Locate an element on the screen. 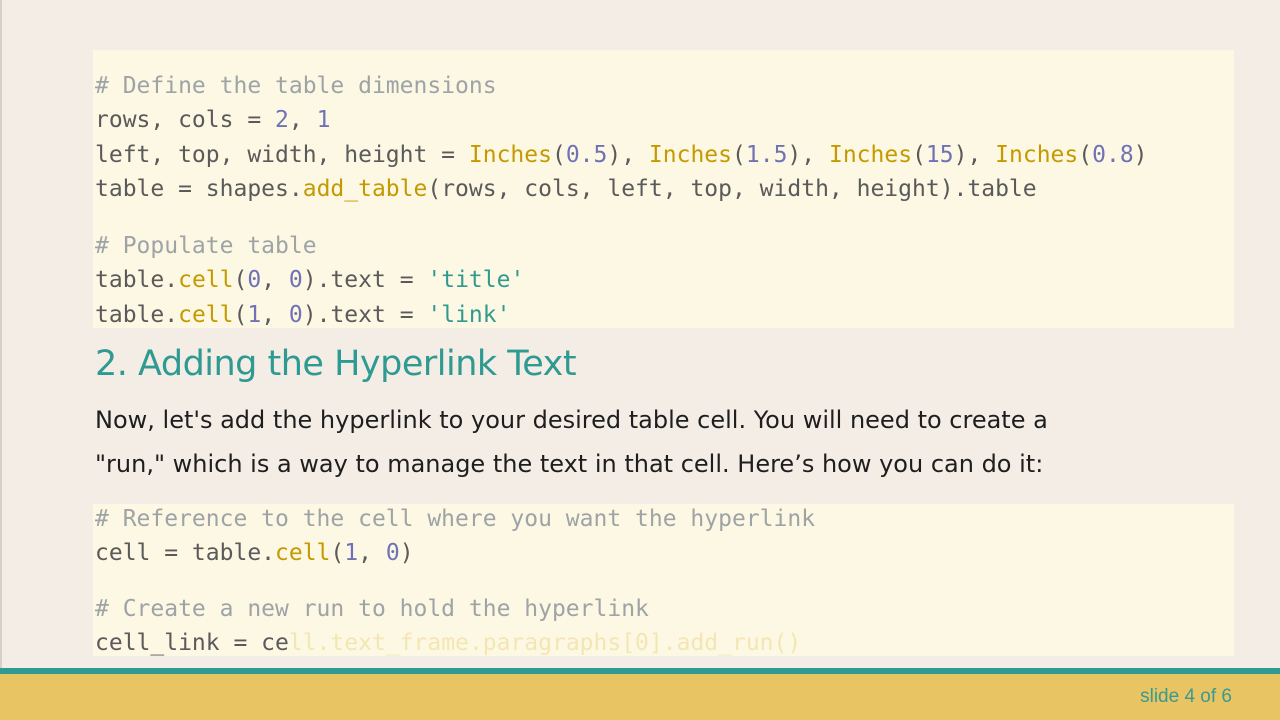 This screenshot has width=1280, height=720. code-token: # Define the table dimensions is located at coordinates (296, 86).